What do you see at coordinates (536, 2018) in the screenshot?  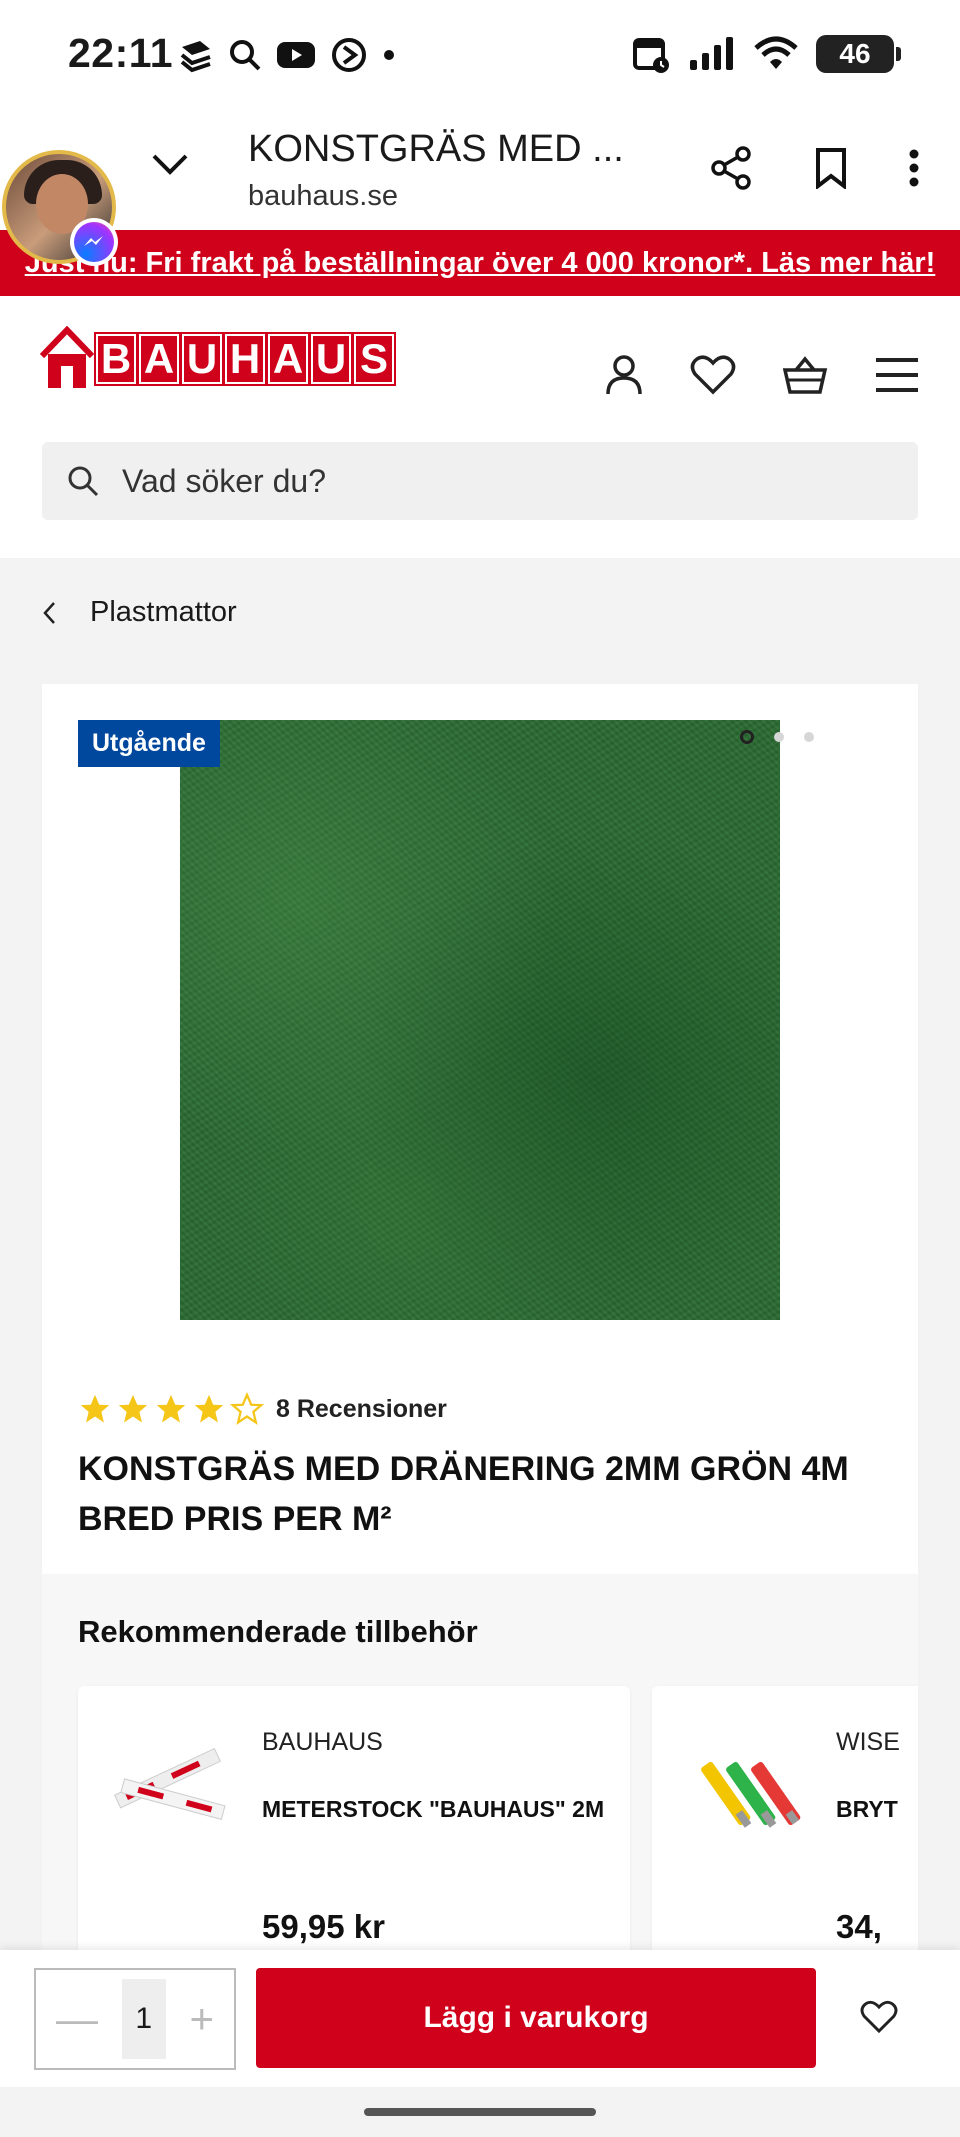 I see `add-to-cart-button: Lägg i varukorg` at bounding box center [536, 2018].